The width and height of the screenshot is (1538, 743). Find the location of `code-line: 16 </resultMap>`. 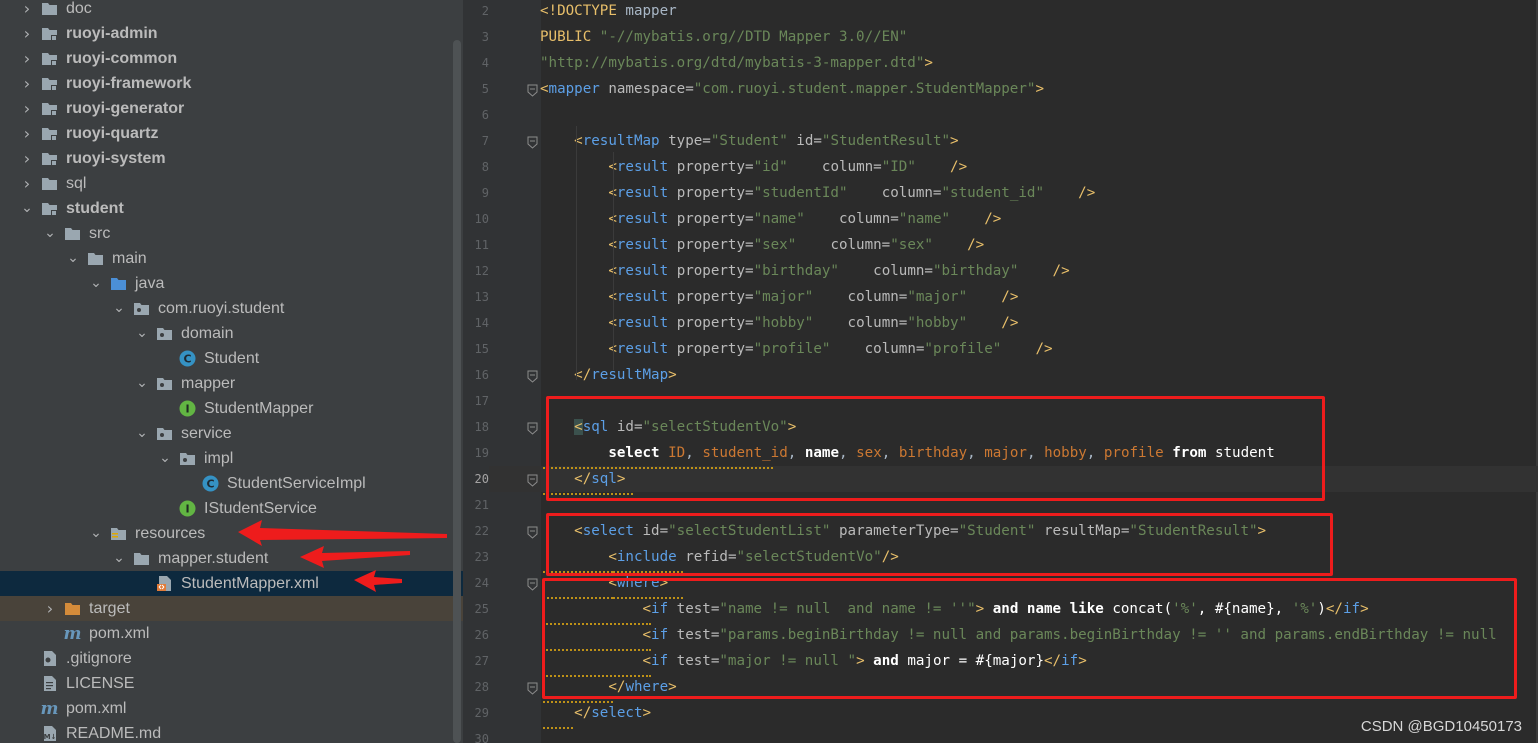

code-line: 16 </resultMap> is located at coordinates (1000, 375).